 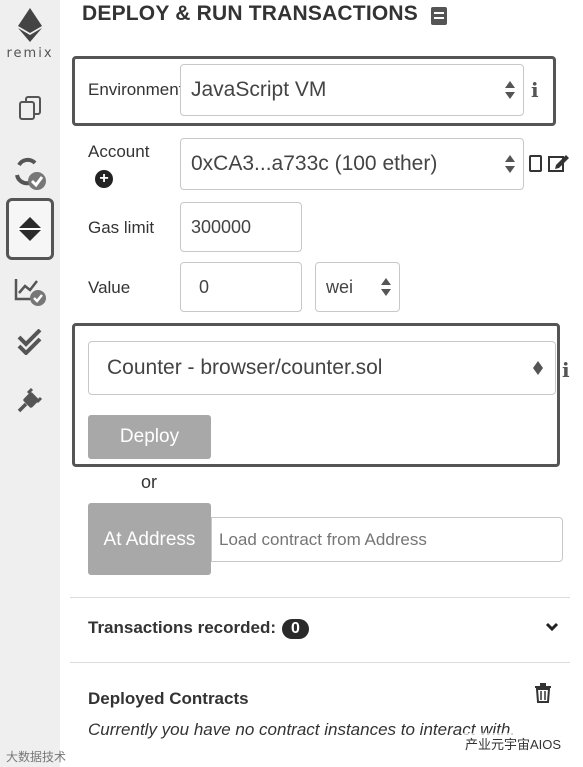 I want to click on environment-info-icon: i, so click(x=535, y=90).